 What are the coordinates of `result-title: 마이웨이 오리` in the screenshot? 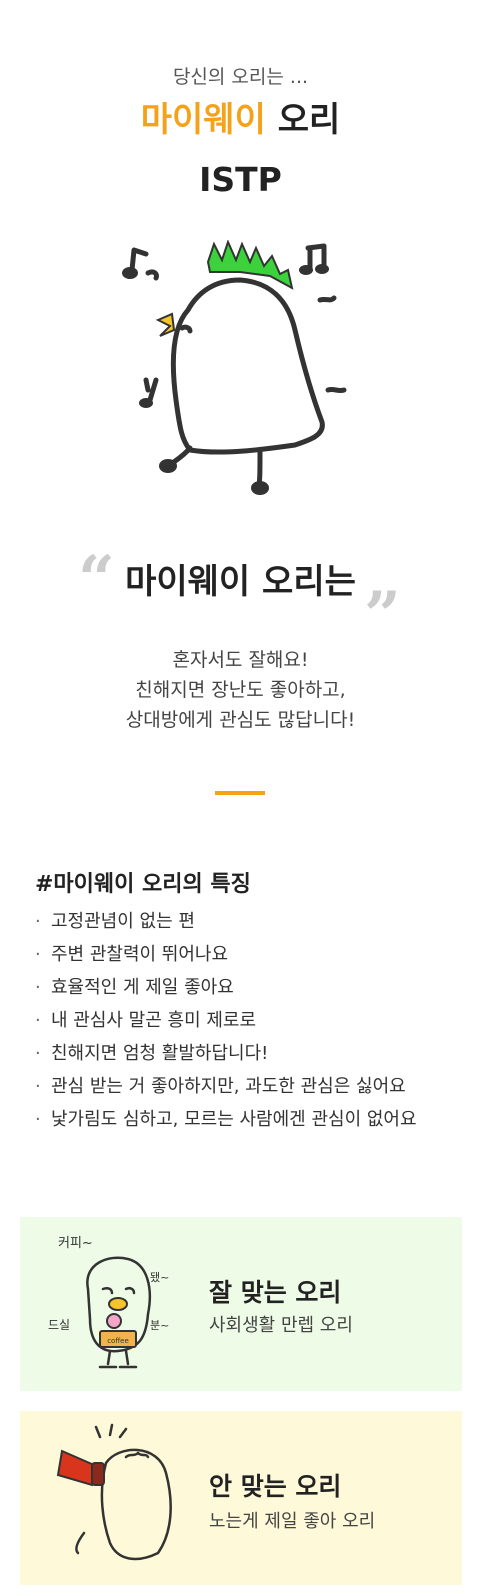 It's located at (240, 116).